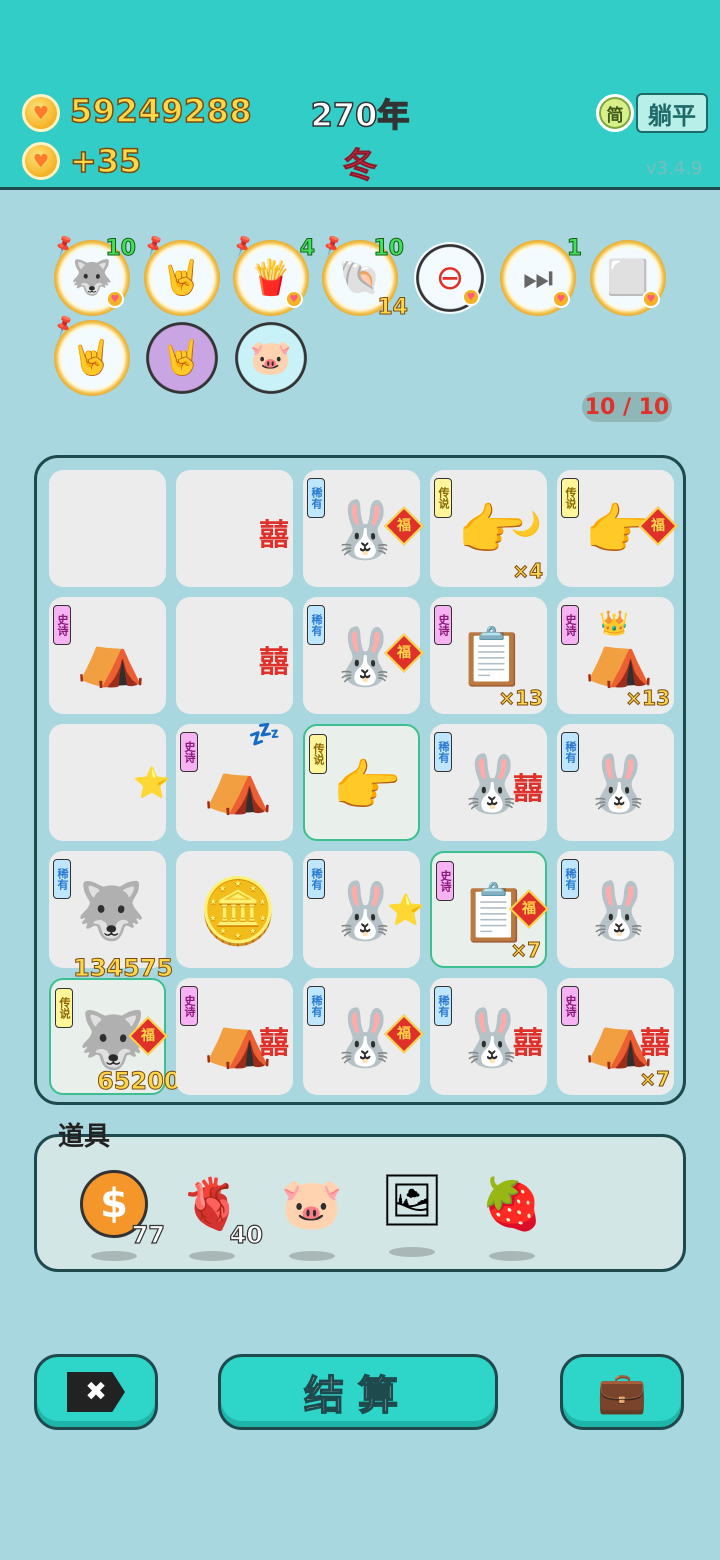 This screenshot has height=1560, width=720. What do you see at coordinates (617, 528) in the screenshot?
I see `board-cell: 传说 👉 福` at bounding box center [617, 528].